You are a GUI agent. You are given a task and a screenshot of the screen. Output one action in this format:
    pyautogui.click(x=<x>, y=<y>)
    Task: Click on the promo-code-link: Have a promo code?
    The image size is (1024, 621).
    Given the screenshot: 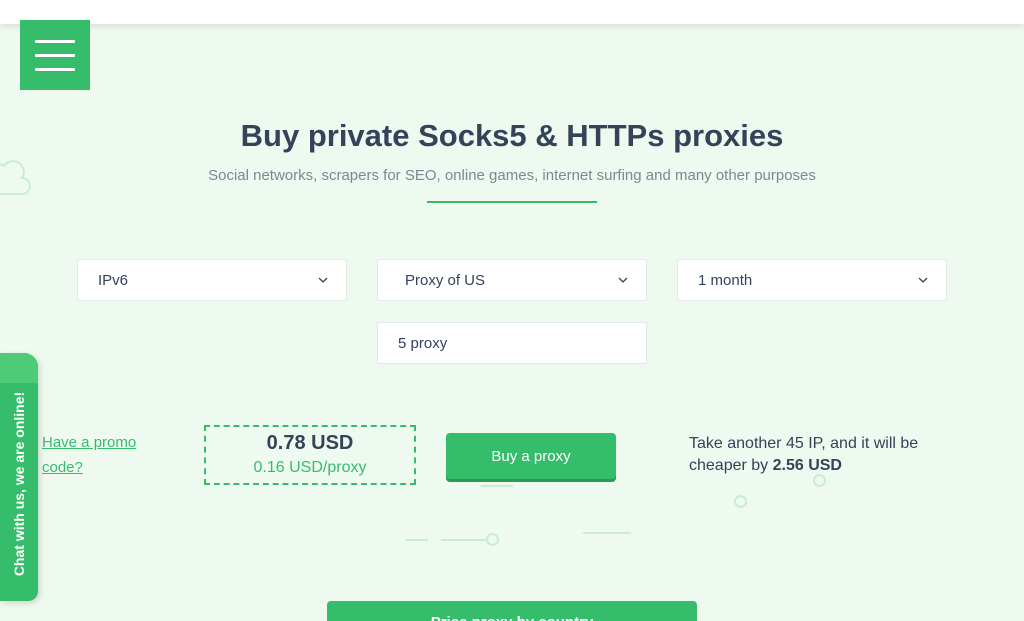 What is the action you would take?
    pyautogui.click(x=102, y=455)
    